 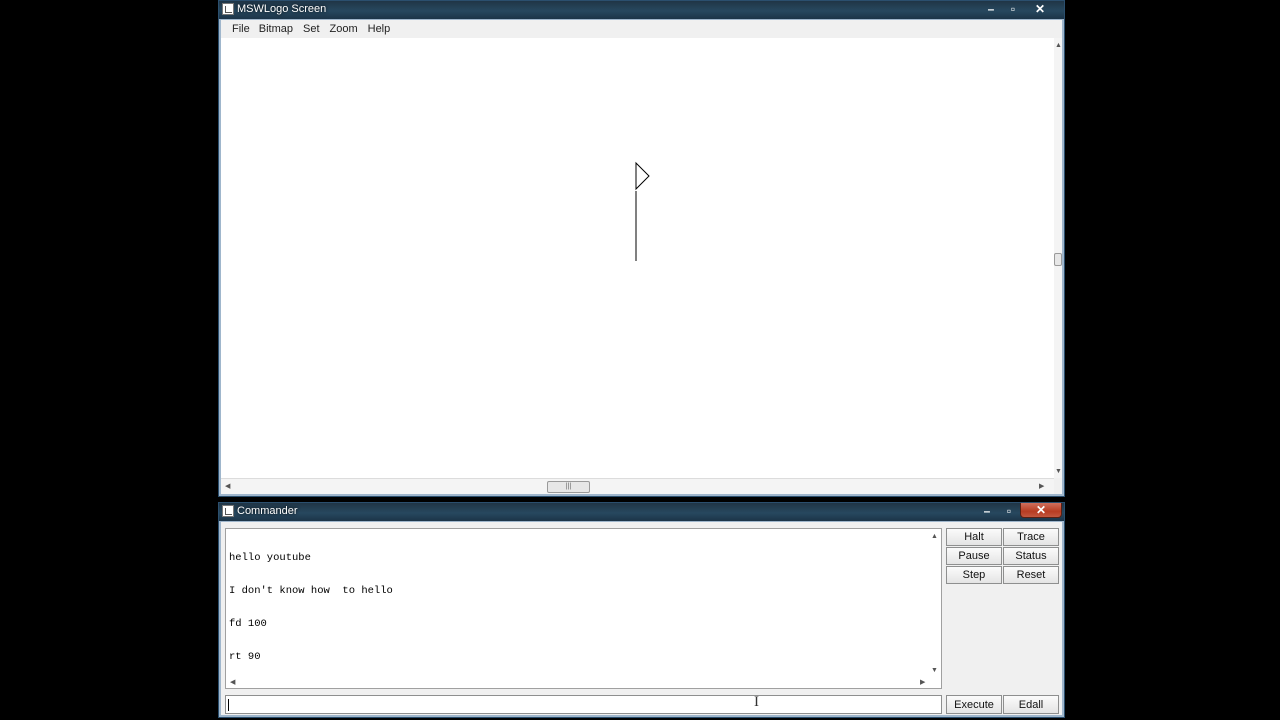 I want to click on output-scroll-left-arrow: ◀, so click(x=232, y=682).